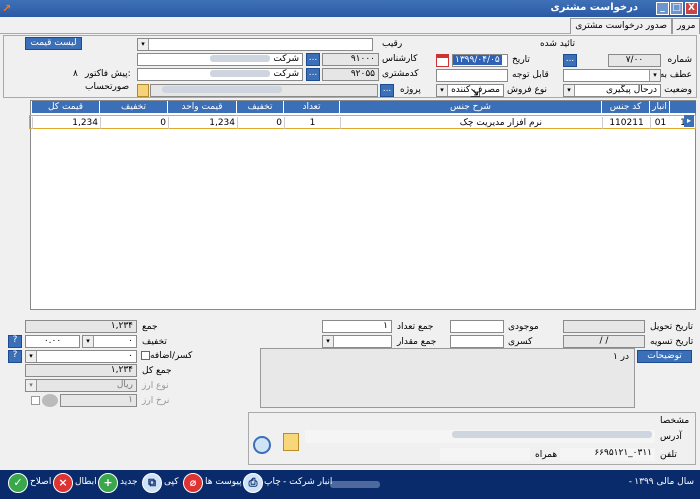  I want to click on edit-icon: ✓, so click(18, 483).